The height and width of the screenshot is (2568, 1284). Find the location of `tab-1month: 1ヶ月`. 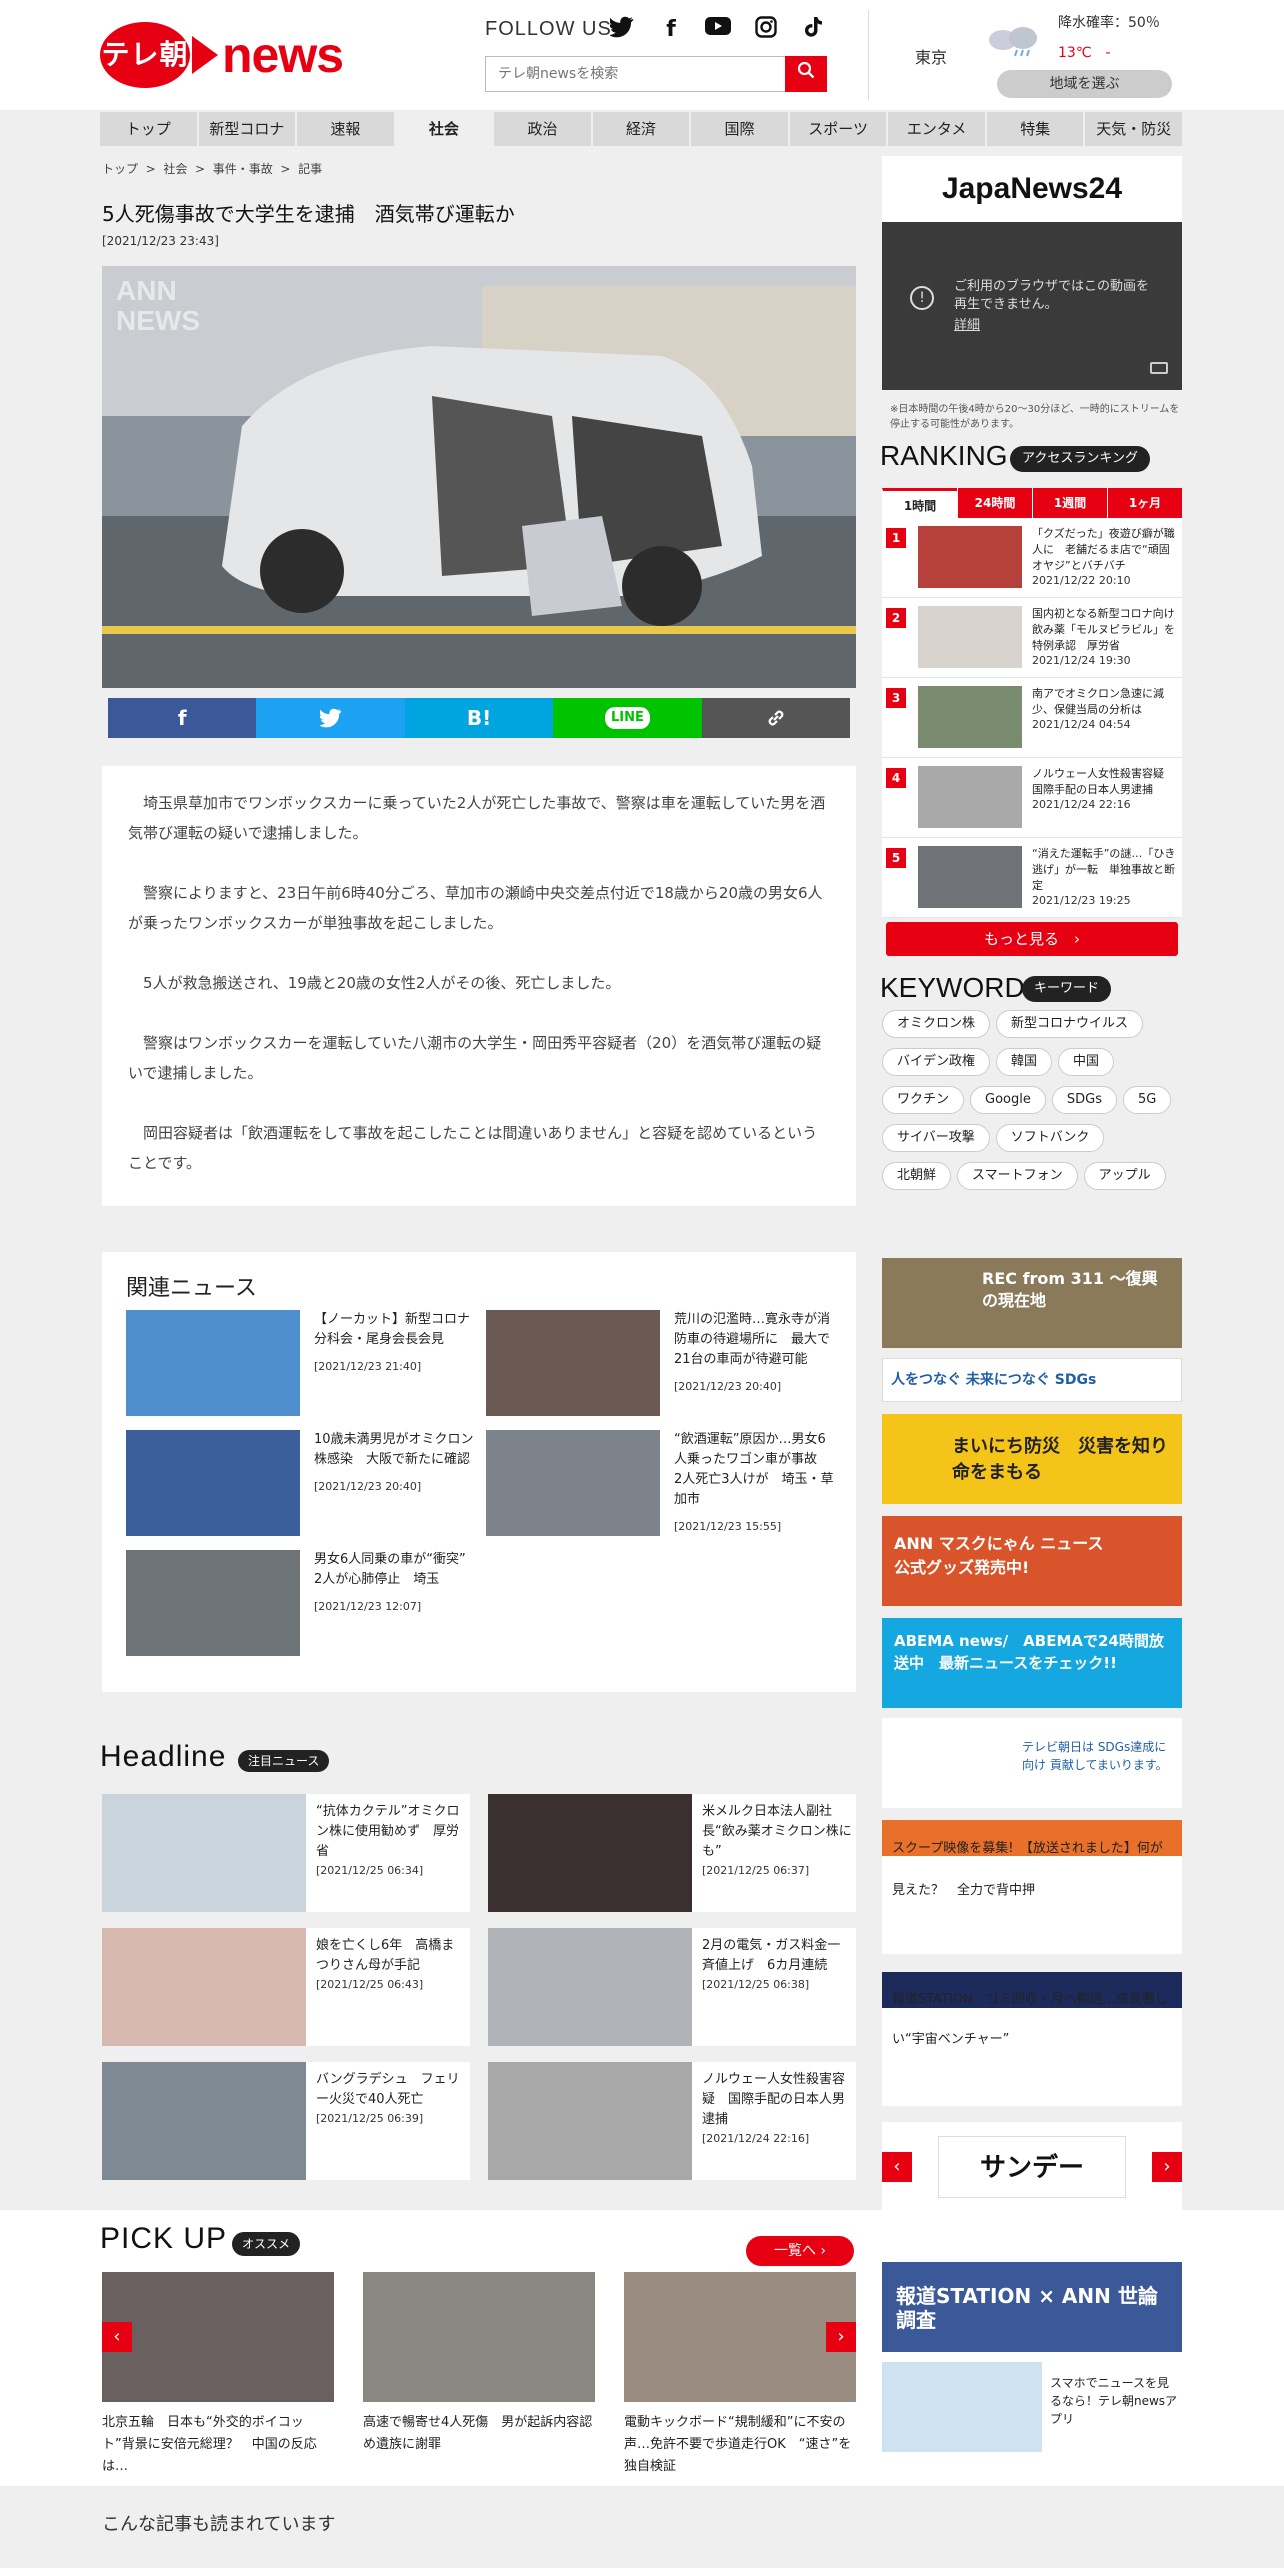

tab-1month: 1ヶ月 is located at coordinates (1144, 503).